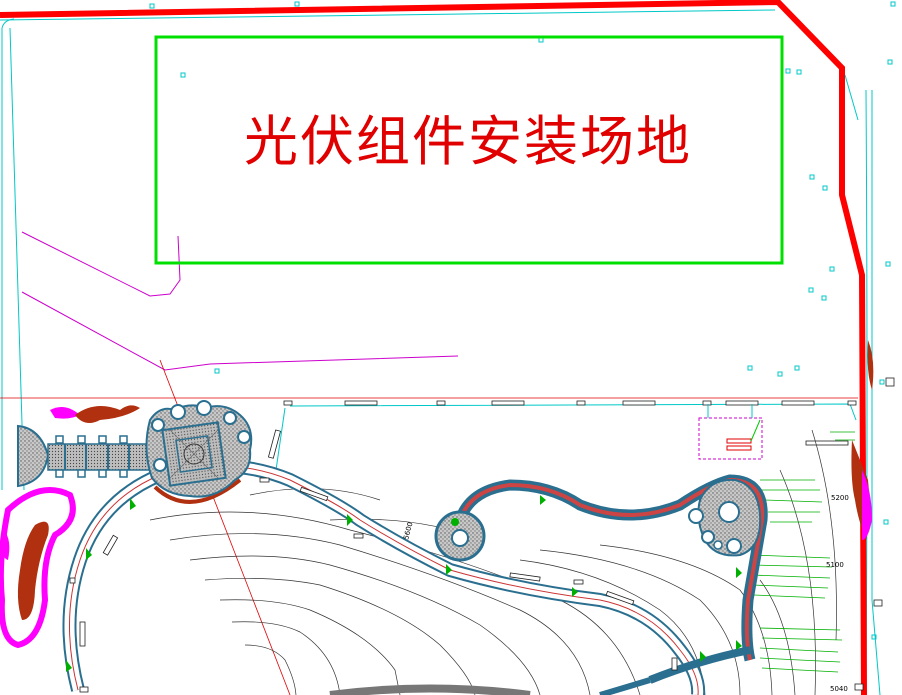  Describe the element at coordinates (803, 552) in the screenshot. I see `planting-lines` at that location.